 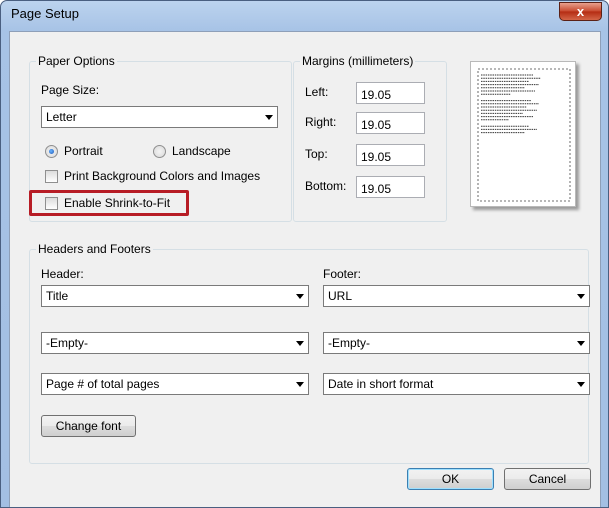 What do you see at coordinates (358, 61) in the screenshot?
I see `margins-legend: Margins (millimeters)` at bounding box center [358, 61].